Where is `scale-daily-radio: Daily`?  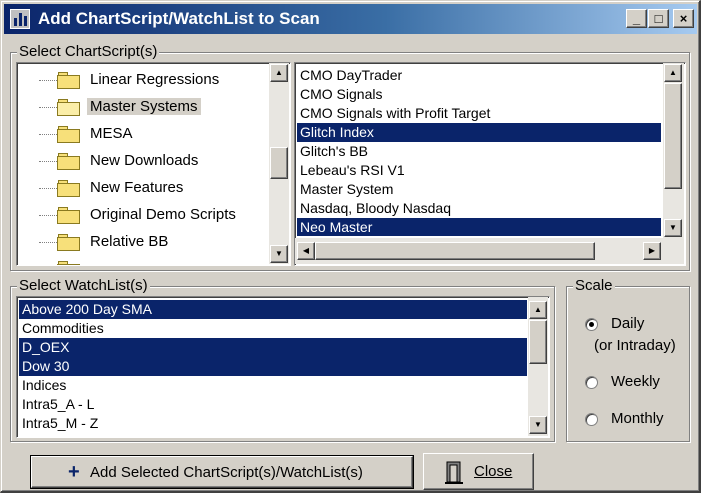 scale-daily-radio: Daily is located at coordinates (635, 326).